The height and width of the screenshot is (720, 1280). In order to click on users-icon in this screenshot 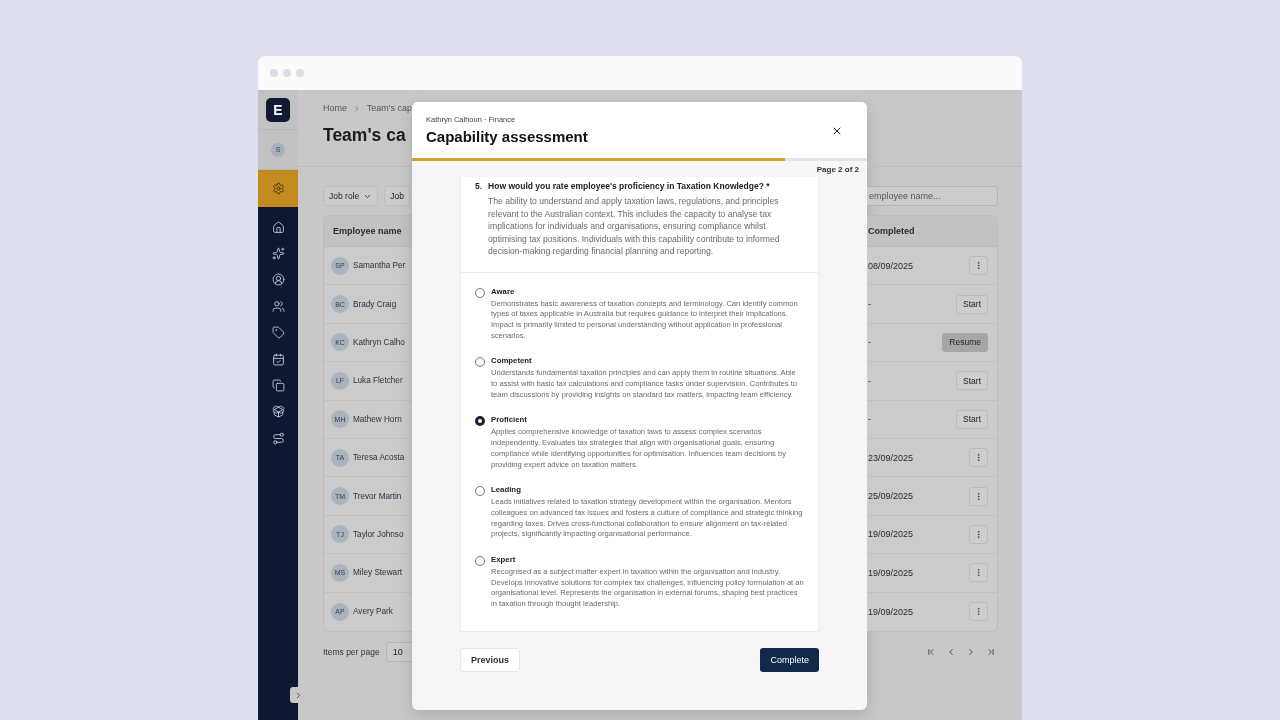, I will do `click(278, 306)`.